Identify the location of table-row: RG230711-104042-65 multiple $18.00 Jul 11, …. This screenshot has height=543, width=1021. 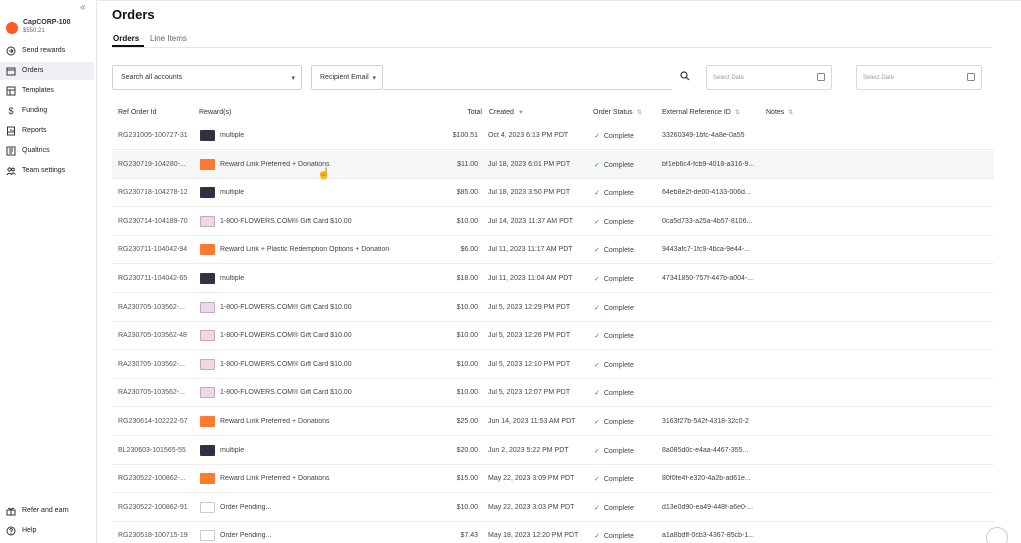
(553, 279).